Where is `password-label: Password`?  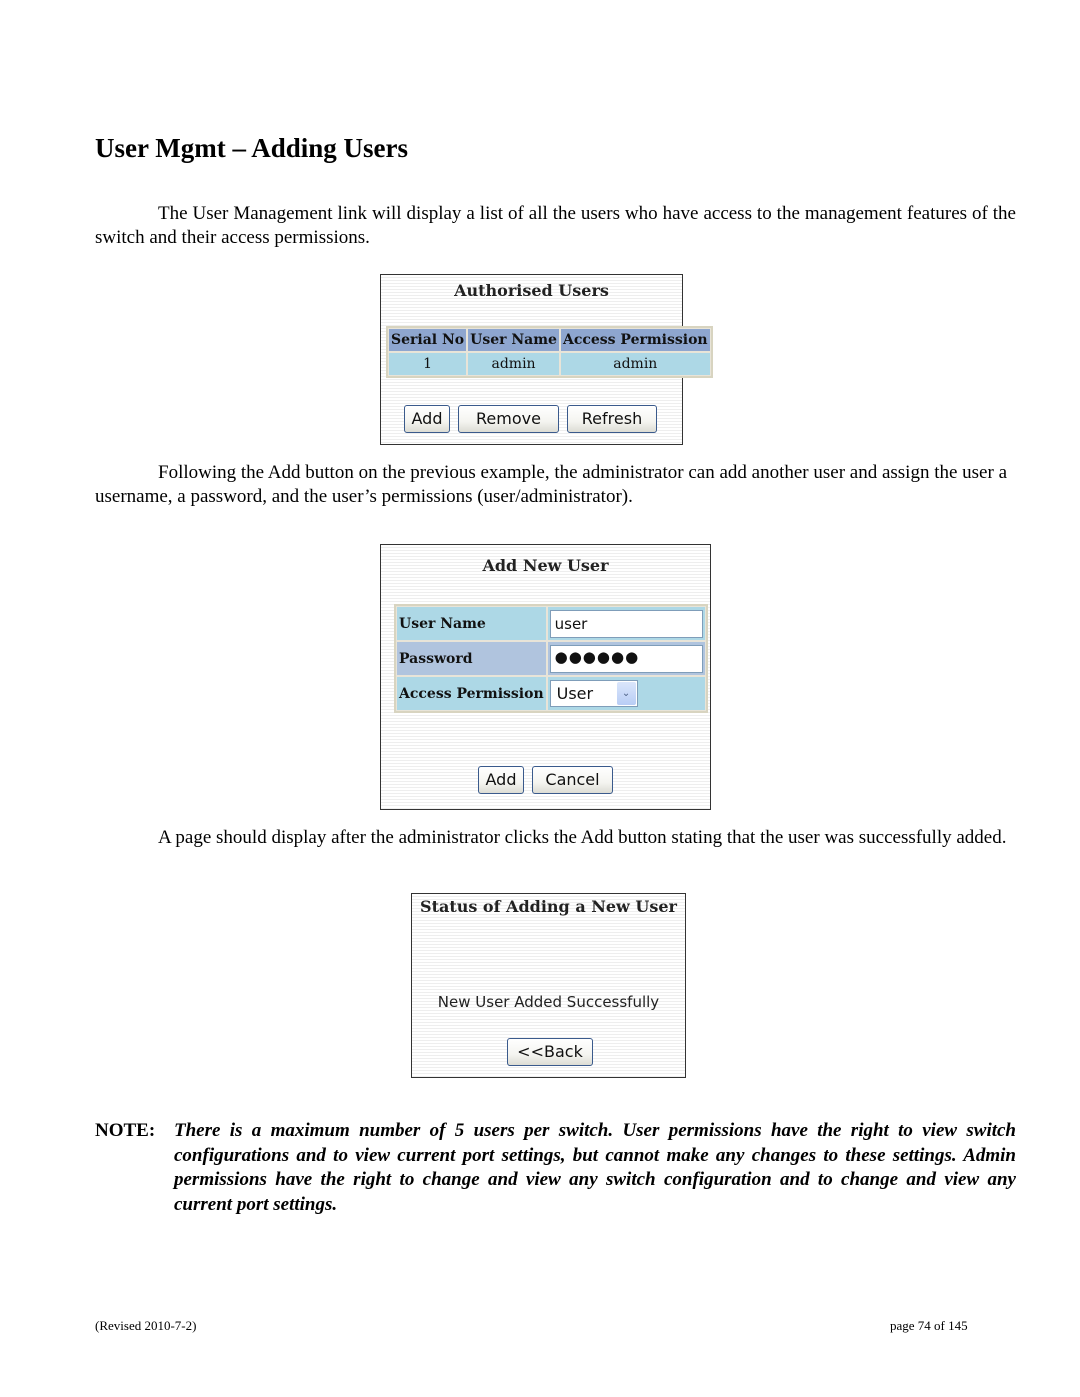 password-label: Password is located at coordinates (471, 658).